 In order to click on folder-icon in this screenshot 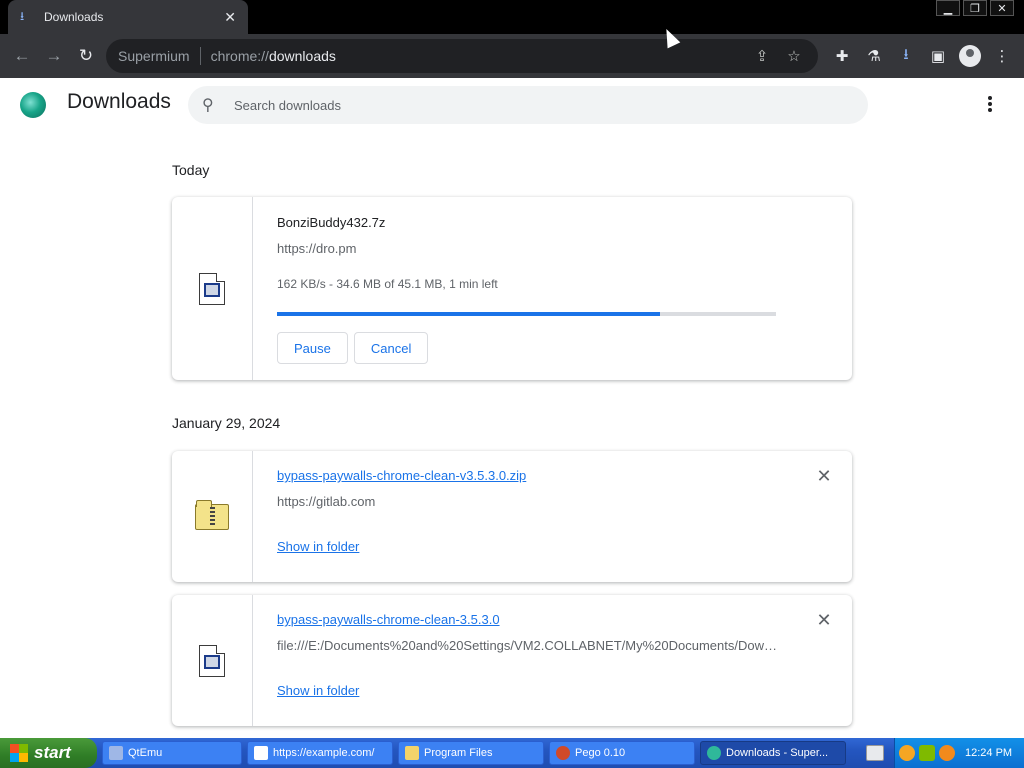, I will do `click(412, 753)`.